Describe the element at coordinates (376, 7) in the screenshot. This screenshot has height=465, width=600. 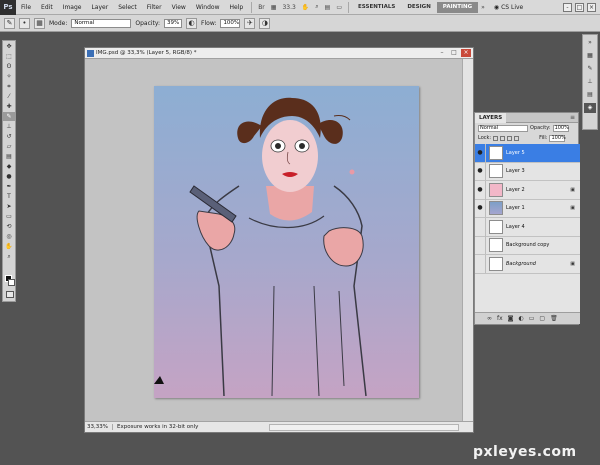
I see `workspace-essentials: ESSENTIALS` at that location.